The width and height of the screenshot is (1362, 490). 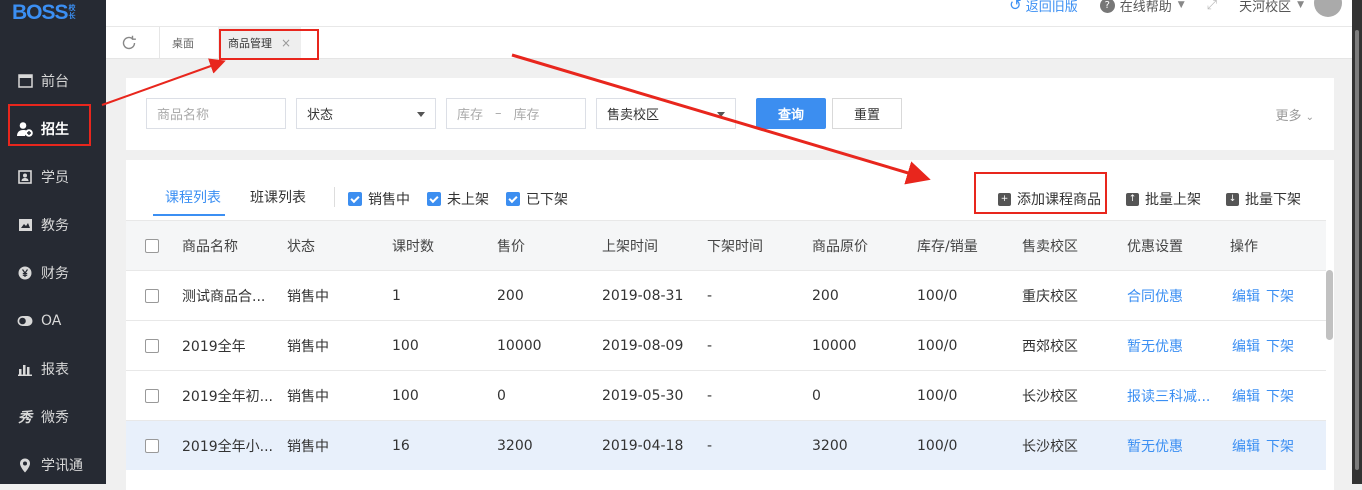 What do you see at coordinates (1050, 447) in the screenshot?
I see `campus-cell: 长沙校区` at bounding box center [1050, 447].